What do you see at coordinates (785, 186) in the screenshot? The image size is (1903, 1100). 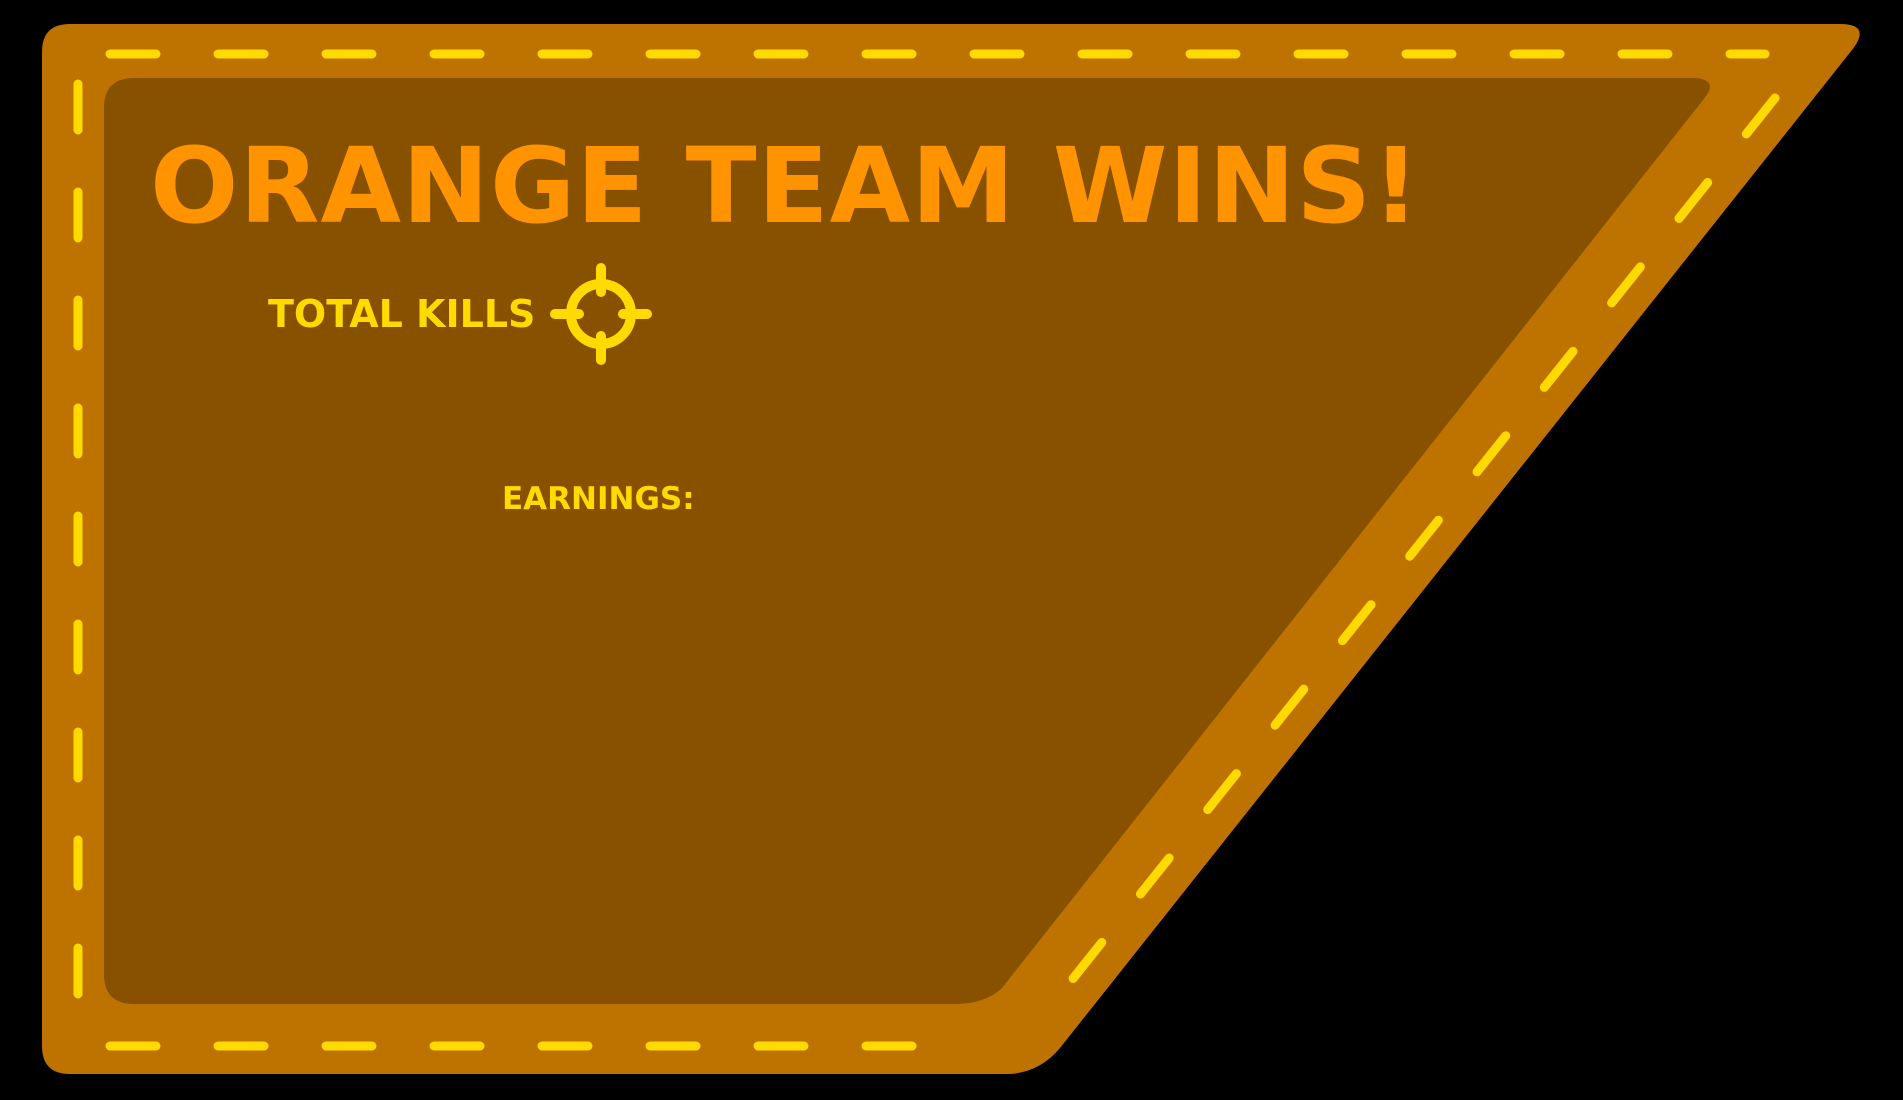 I see `winner-title: ORANGE TEAM WINS!` at bounding box center [785, 186].